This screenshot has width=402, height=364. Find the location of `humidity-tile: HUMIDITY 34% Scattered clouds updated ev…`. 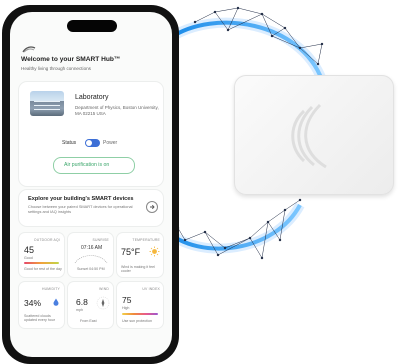

humidity-tile: HUMIDITY 34% Scattered clouds updated ev… is located at coordinates (41, 305).